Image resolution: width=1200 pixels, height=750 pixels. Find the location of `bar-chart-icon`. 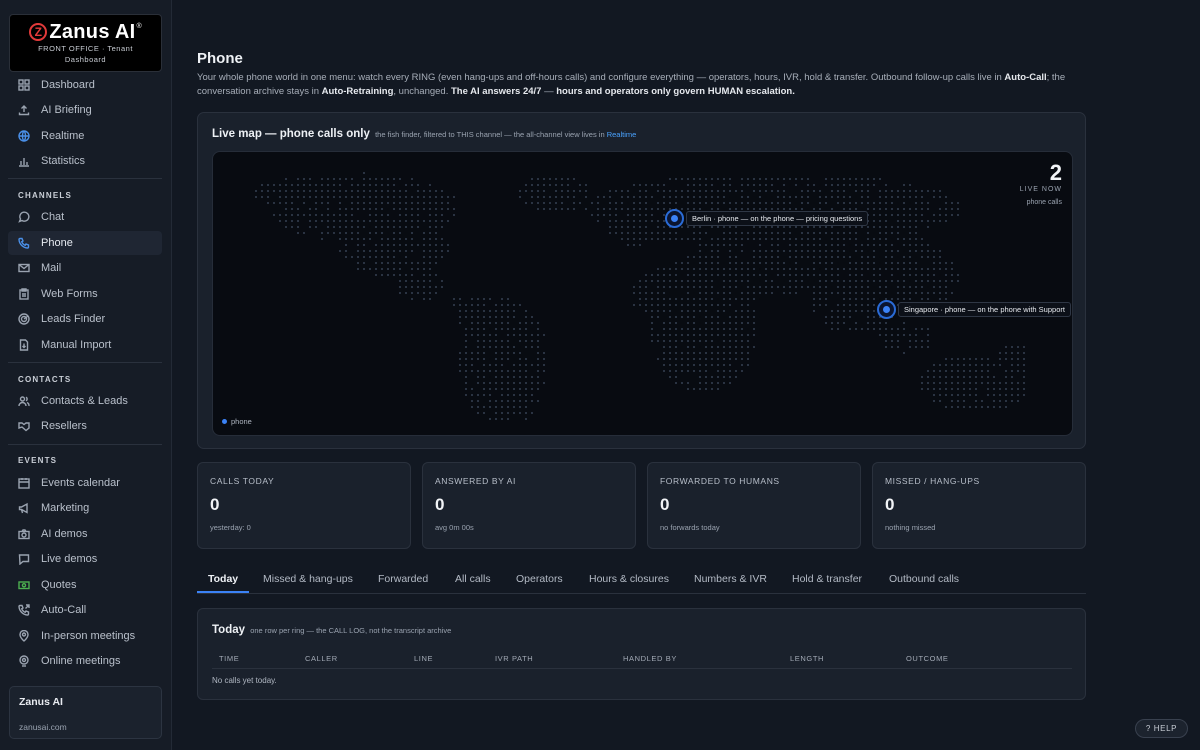

bar-chart-icon is located at coordinates (24, 161).